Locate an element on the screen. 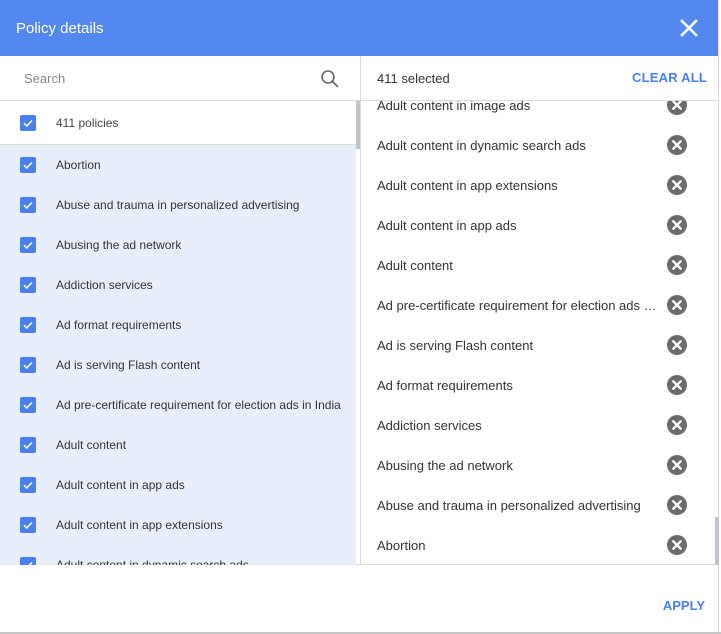  policy-row: Abortion is located at coordinates (178, 165).